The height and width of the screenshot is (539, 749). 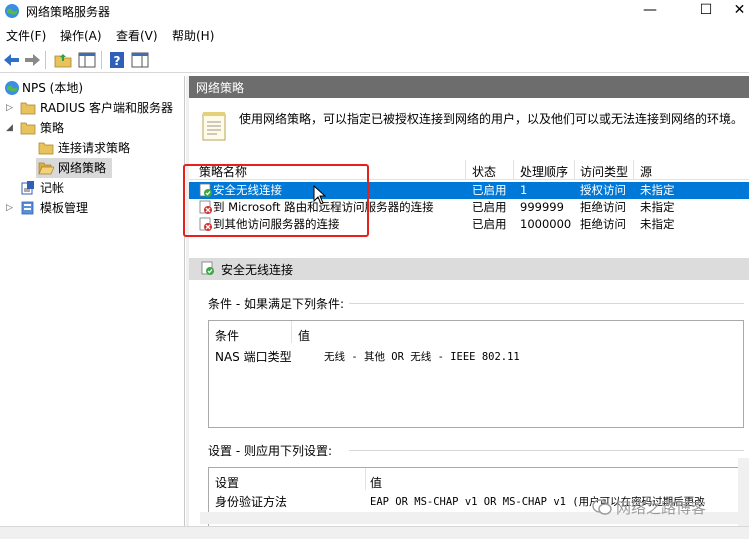 What do you see at coordinates (604, 171) in the screenshot?
I see `column-header-access-type: 访问类型` at bounding box center [604, 171].